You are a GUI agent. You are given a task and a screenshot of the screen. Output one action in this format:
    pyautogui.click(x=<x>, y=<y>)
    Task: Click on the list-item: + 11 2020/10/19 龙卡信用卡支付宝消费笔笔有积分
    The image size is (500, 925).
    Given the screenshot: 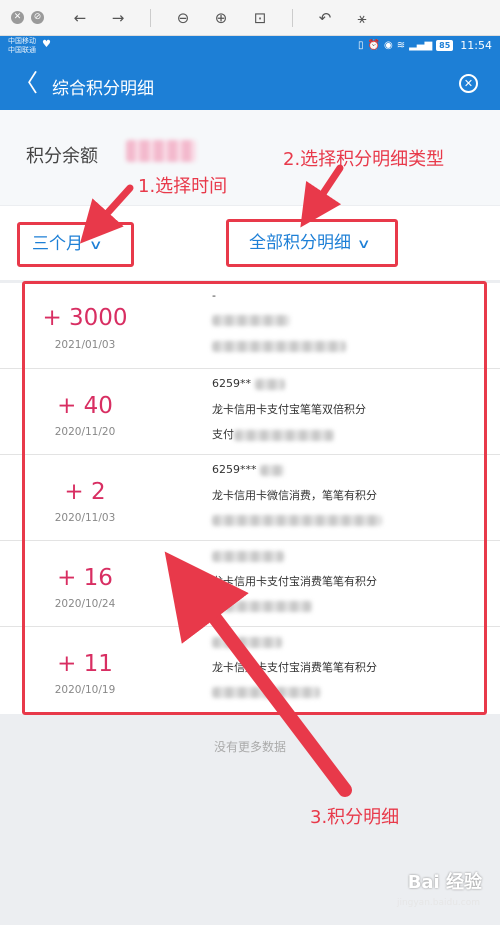 What is the action you would take?
    pyautogui.click(x=250, y=670)
    